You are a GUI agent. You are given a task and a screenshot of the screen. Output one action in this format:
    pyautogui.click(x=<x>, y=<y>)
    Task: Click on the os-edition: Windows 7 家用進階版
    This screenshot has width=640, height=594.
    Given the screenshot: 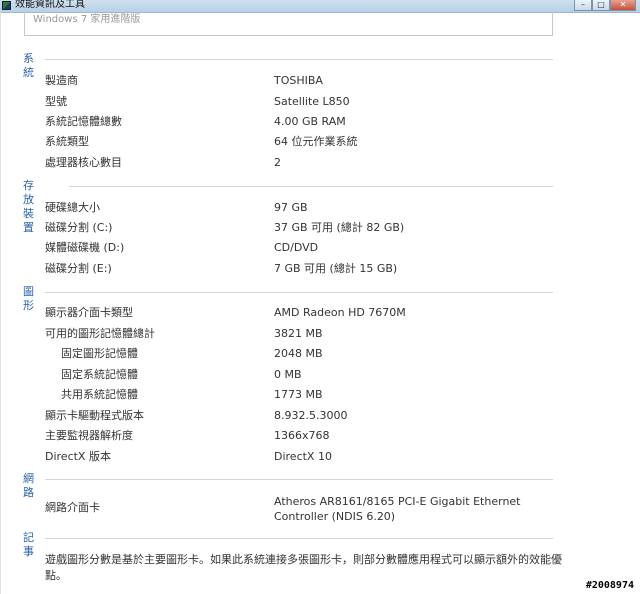 What is the action you would take?
    pyautogui.click(x=87, y=19)
    